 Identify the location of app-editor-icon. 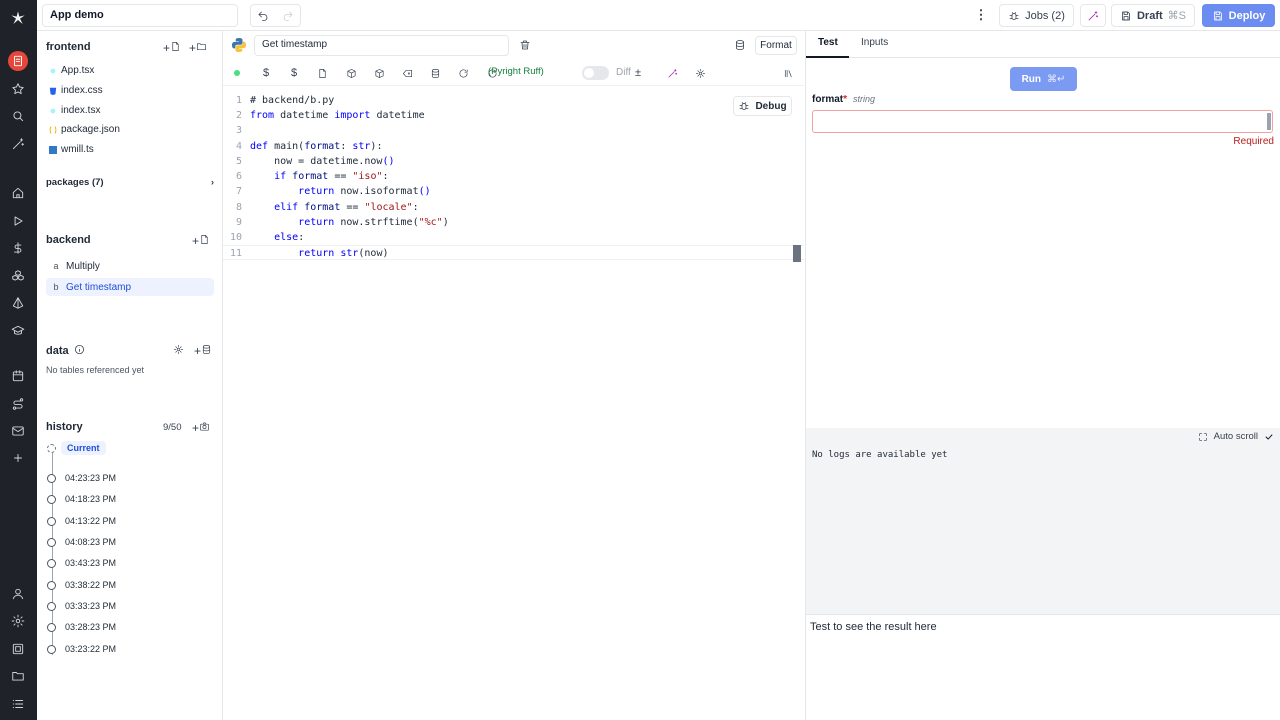
(18, 61).